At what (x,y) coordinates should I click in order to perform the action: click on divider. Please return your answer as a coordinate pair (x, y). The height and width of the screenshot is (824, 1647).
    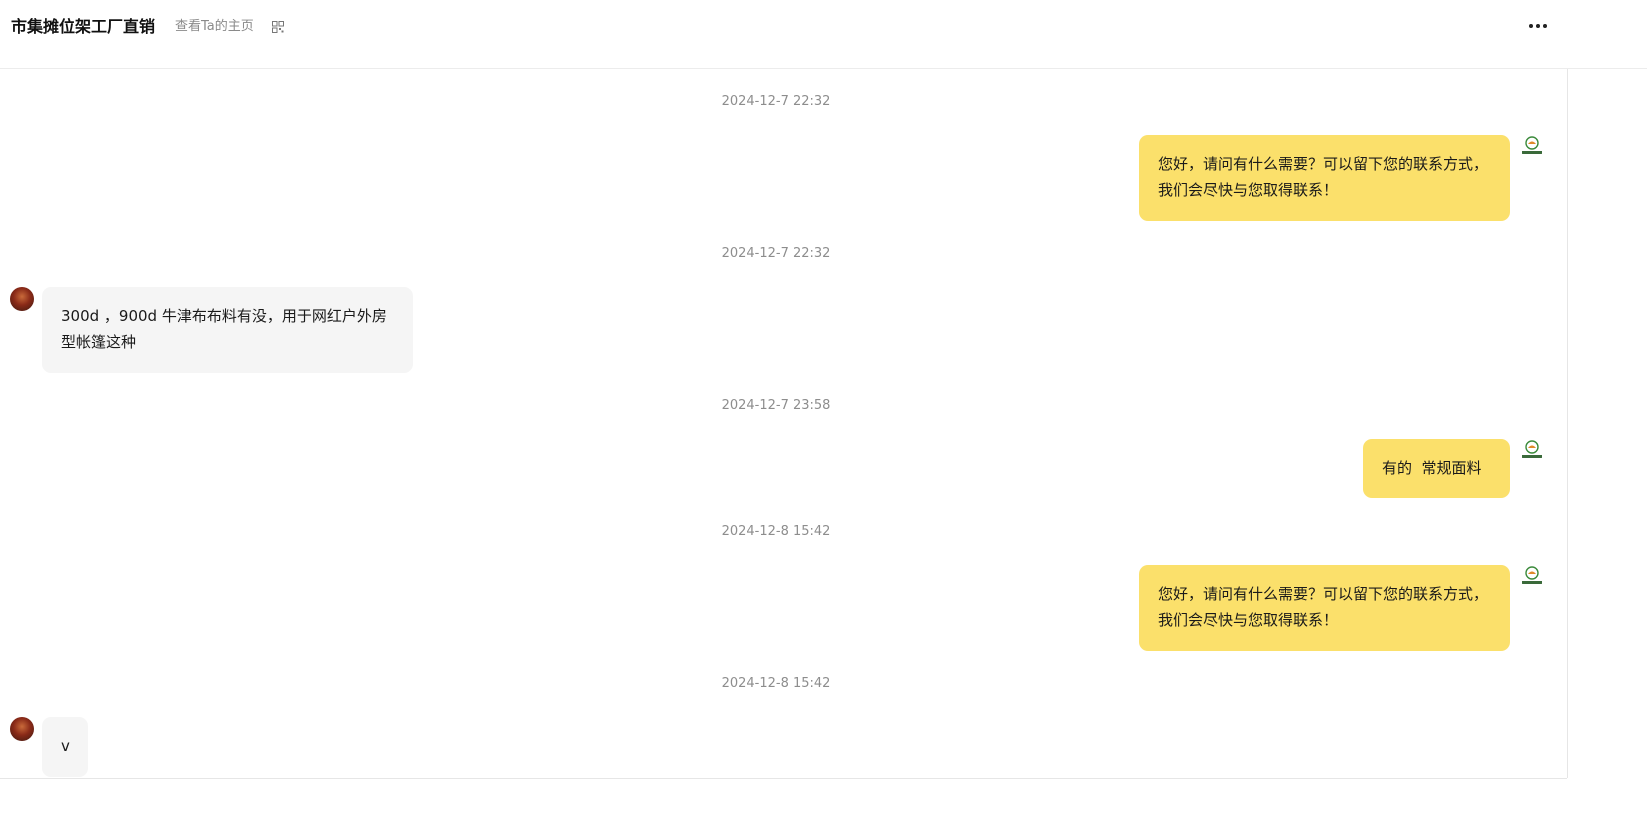
    Looking at the image, I should click on (783, 778).